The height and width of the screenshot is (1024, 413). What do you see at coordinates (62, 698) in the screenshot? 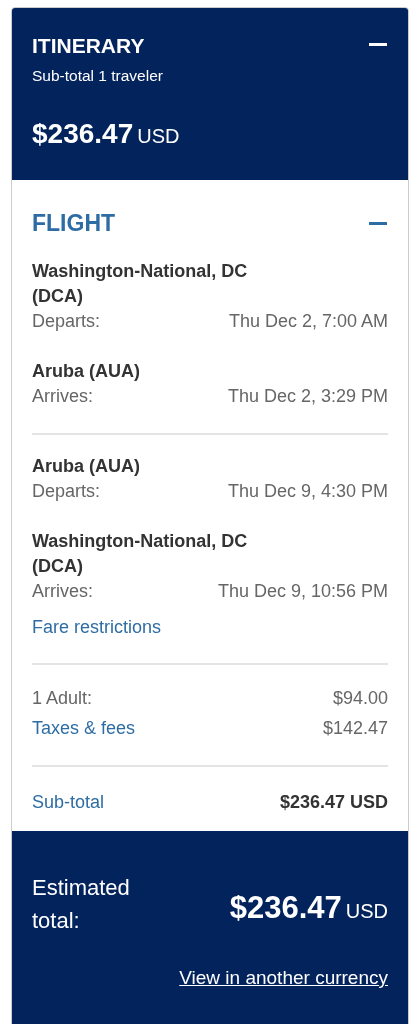
I see `charge-label: 1 Adult:` at bounding box center [62, 698].